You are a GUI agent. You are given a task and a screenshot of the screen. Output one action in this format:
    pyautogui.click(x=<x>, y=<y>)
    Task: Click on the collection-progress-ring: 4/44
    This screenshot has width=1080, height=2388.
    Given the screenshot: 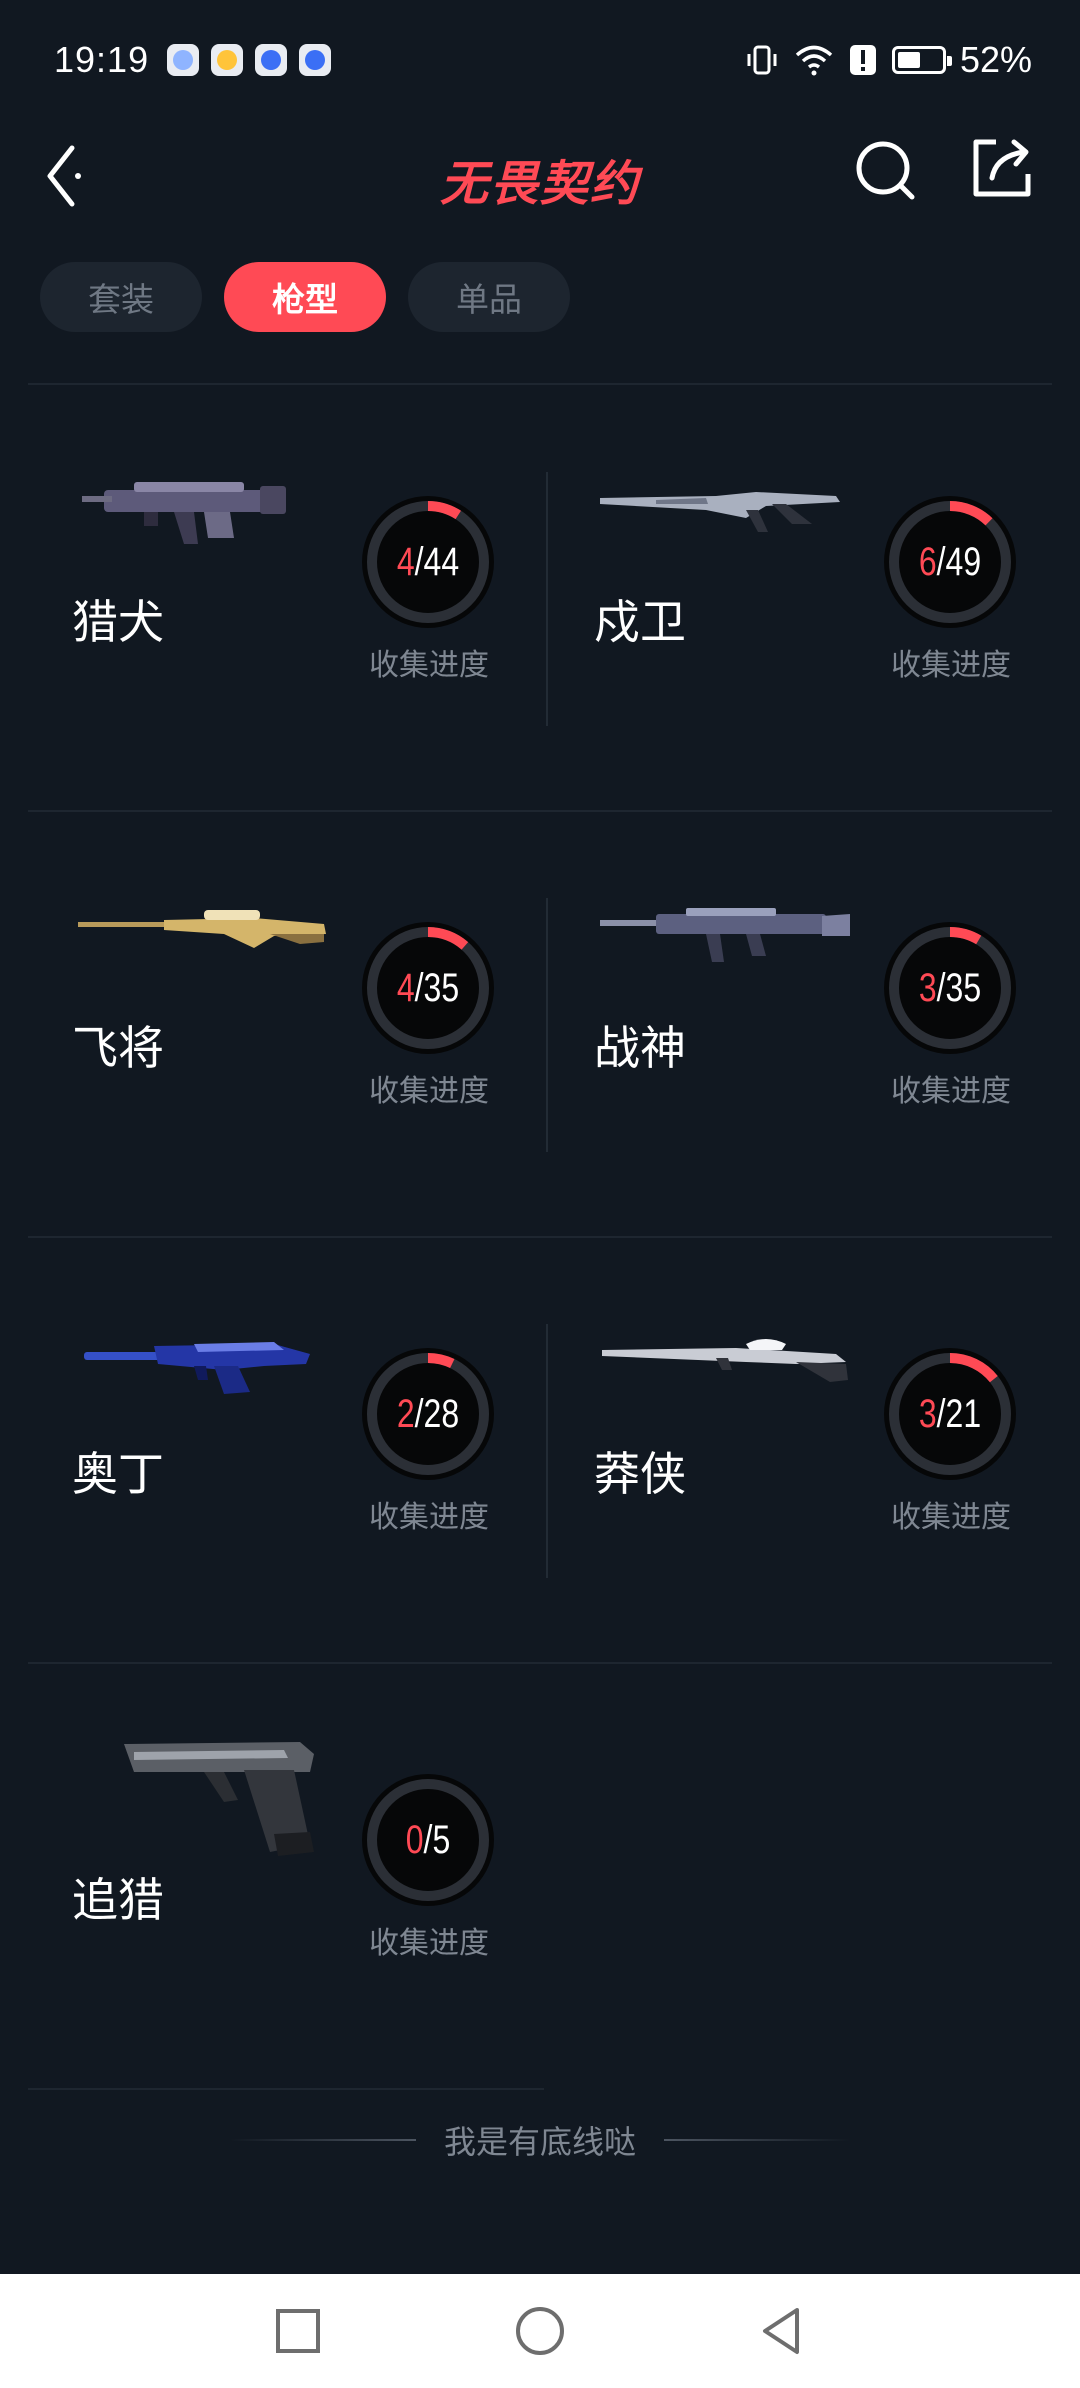 What is the action you would take?
    pyautogui.click(x=428, y=562)
    